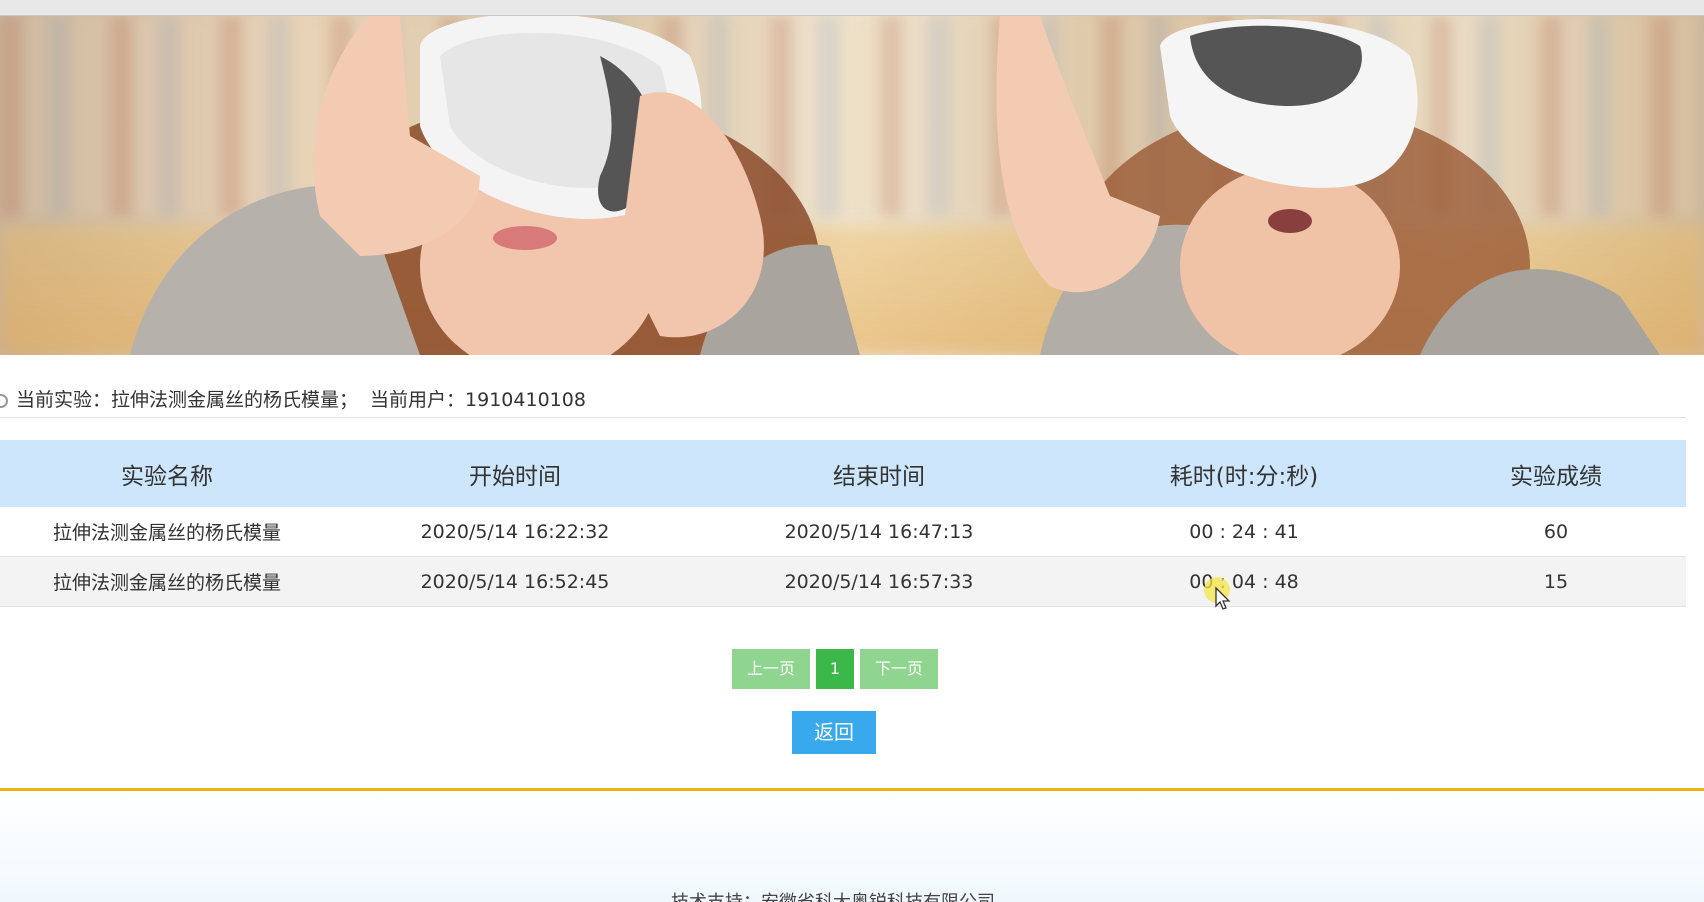 The width and height of the screenshot is (1704, 902). What do you see at coordinates (4, 400) in the screenshot?
I see `info-bullet-icon` at bounding box center [4, 400].